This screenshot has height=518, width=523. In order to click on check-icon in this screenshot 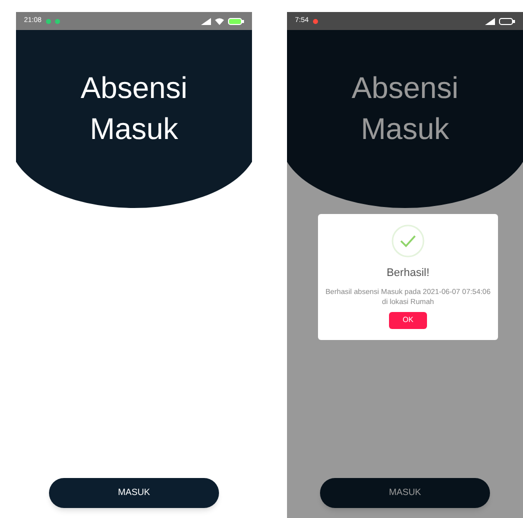, I will do `click(408, 241)`.